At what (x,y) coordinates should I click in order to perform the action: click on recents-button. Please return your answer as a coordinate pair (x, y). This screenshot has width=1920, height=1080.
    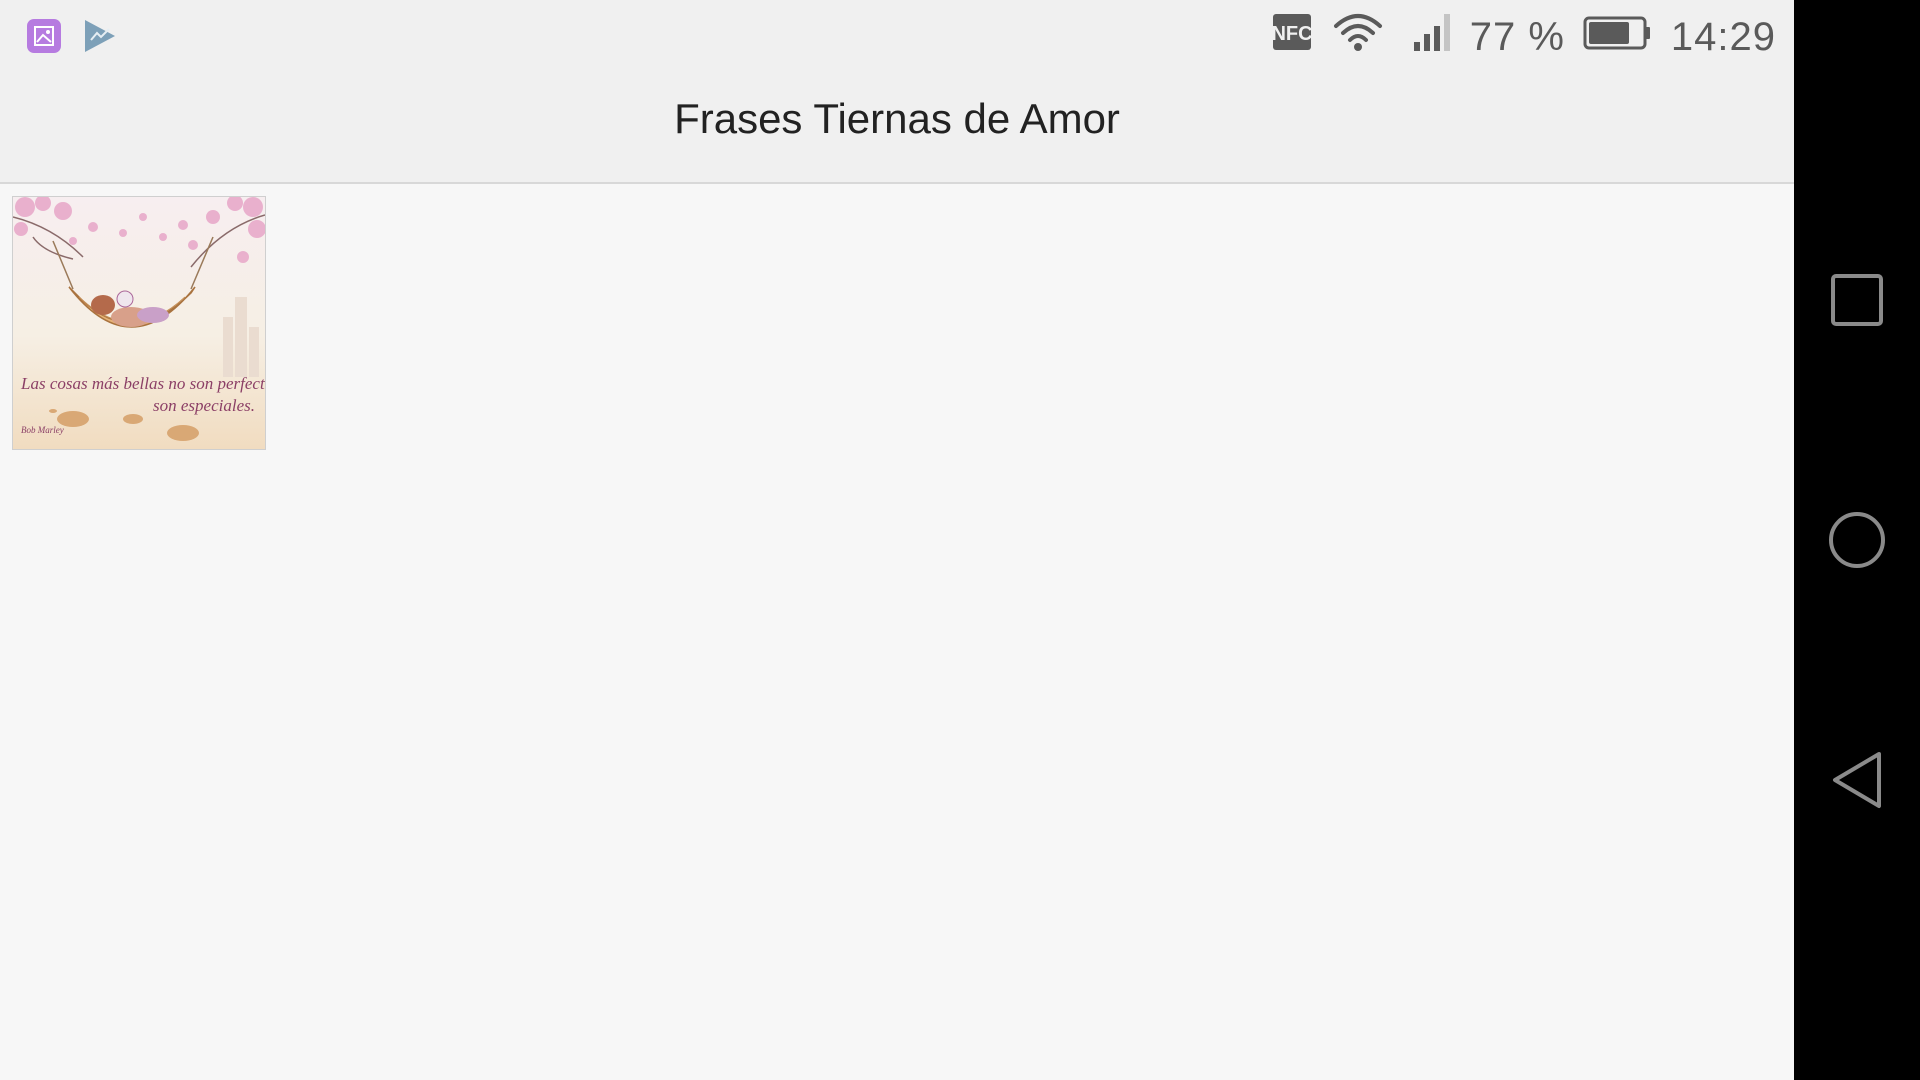
    Looking at the image, I should click on (1857, 300).